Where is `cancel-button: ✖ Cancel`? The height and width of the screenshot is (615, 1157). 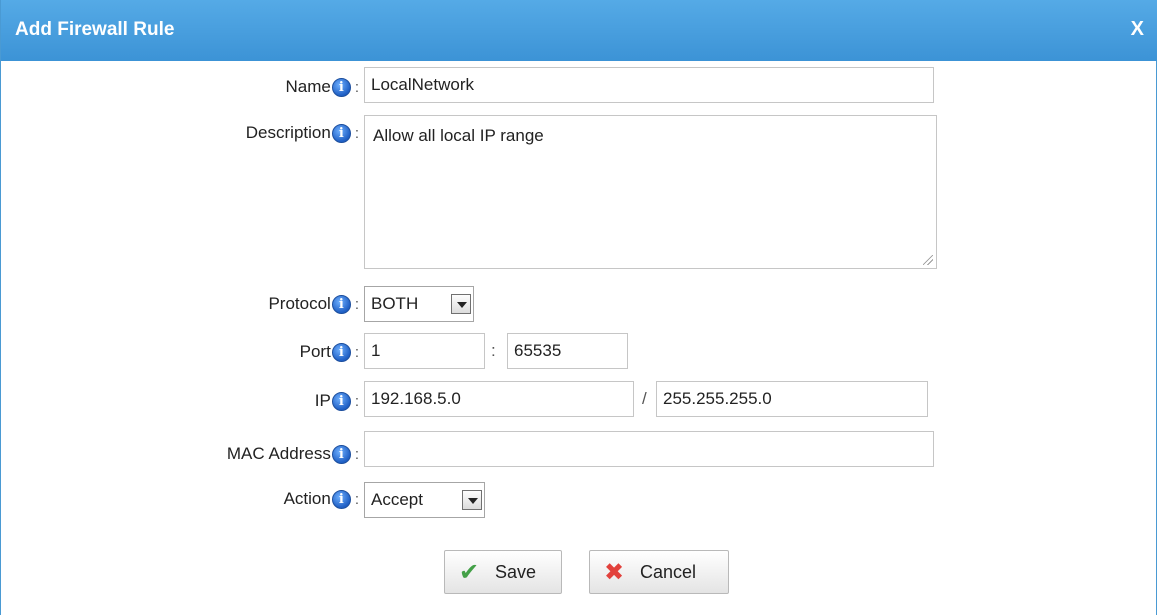
cancel-button: ✖ Cancel is located at coordinates (659, 572).